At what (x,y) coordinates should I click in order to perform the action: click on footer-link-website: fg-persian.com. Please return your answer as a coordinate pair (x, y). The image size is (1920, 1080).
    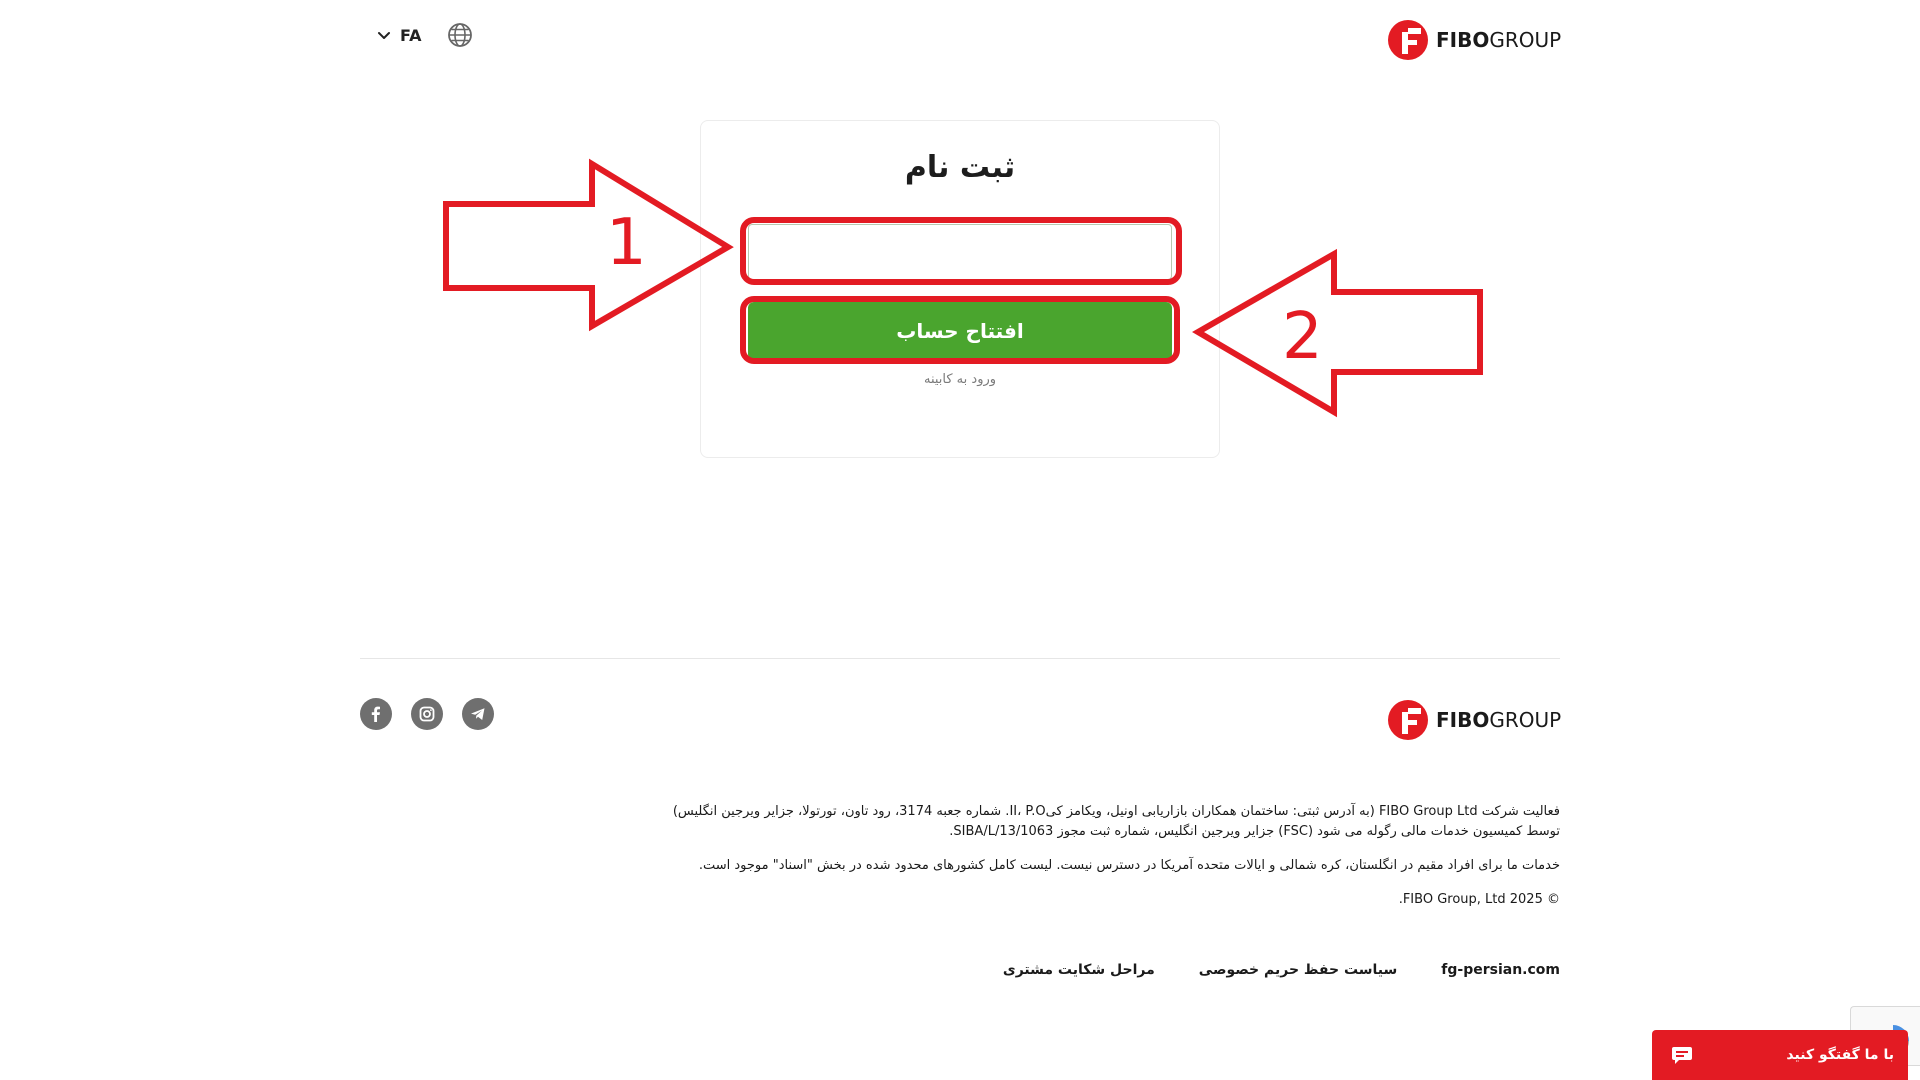
    Looking at the image, I should click on (1500, 970).